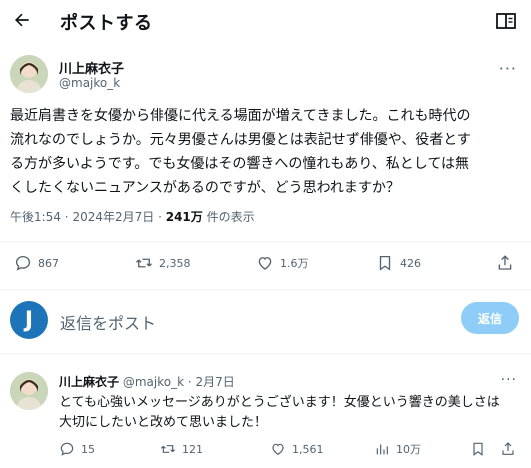 This screenshot has height=468, width=531. I want to click on page-header: ポストする, so click(265, 21).